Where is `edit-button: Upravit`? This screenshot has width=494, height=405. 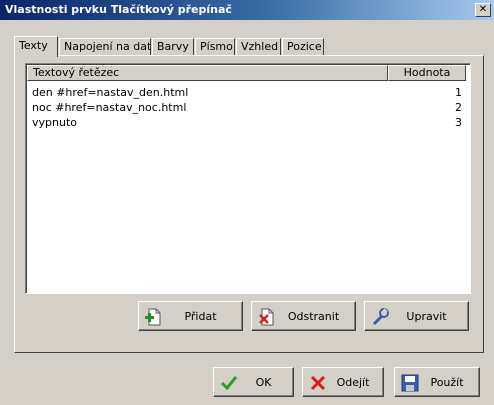
edit-button: Upravit is located at coordinates (416, 316).